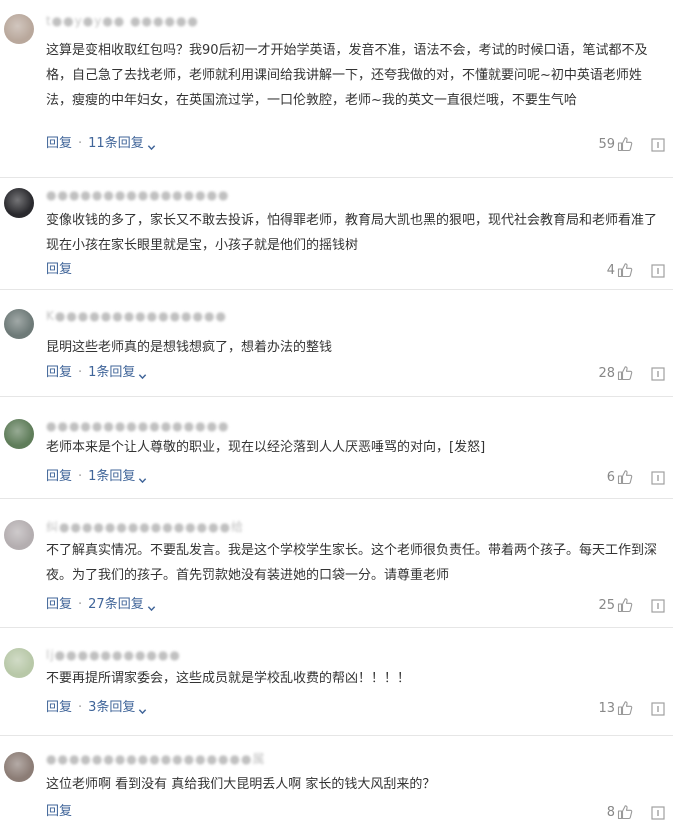 The height and width of the screenshot is (832, 673). I want to click on like-button: 59, so click(615, 144).